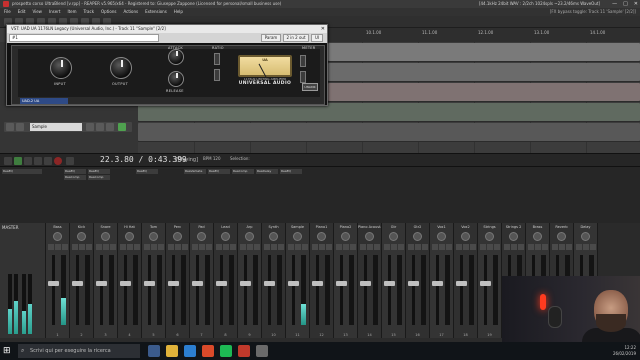  Describe the element at coordinates (370, 280) in the screenshot. I see `channel-strip: Piano Acoust. 14` at that location.